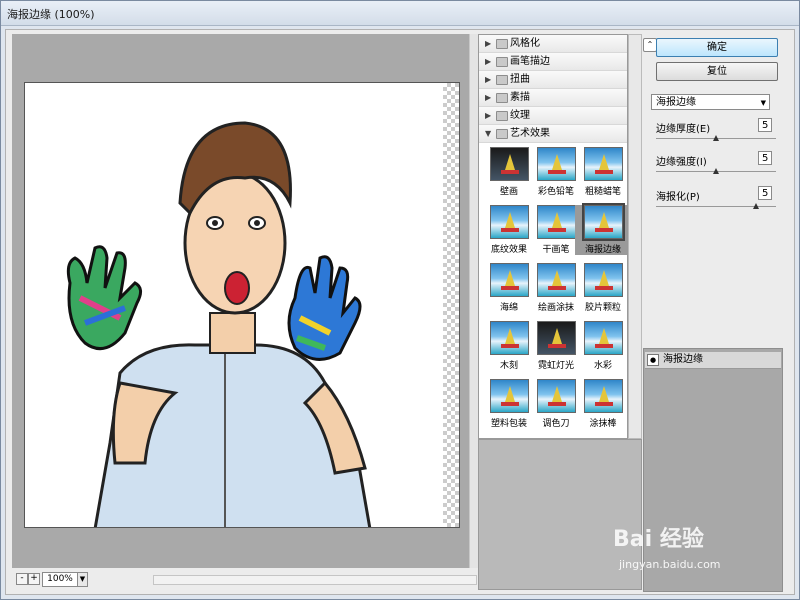  What do you see at coordinates (553, 44) in the screenshot?
I see `category-stylize: ▶ 风格化` at bounding box center [553, 44].